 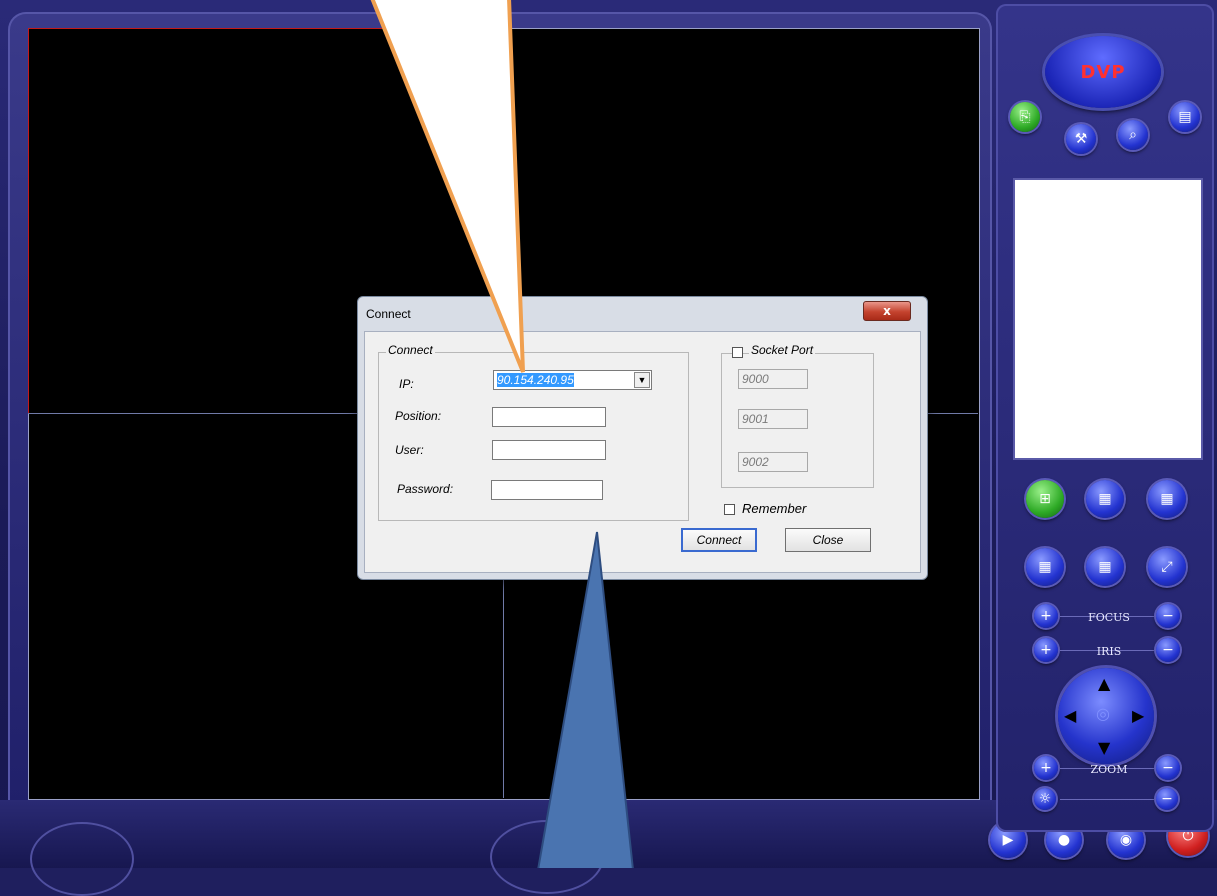 I want to click on password-field, so click(x=547, y=490).